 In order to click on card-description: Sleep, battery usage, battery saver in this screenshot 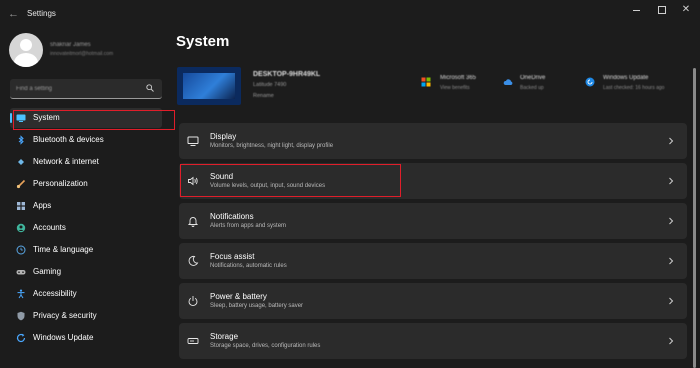, I will do `click(257, 306)`.